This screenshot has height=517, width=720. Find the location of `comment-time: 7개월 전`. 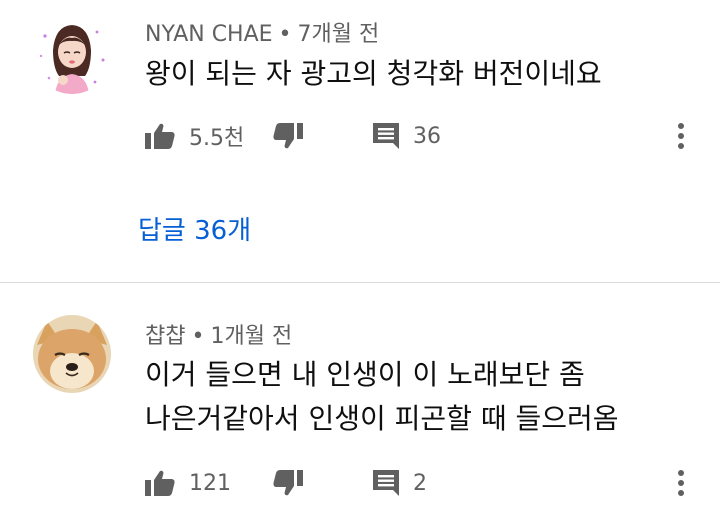

comment-time: 7개월 전 is located at coordinates (339, 34).